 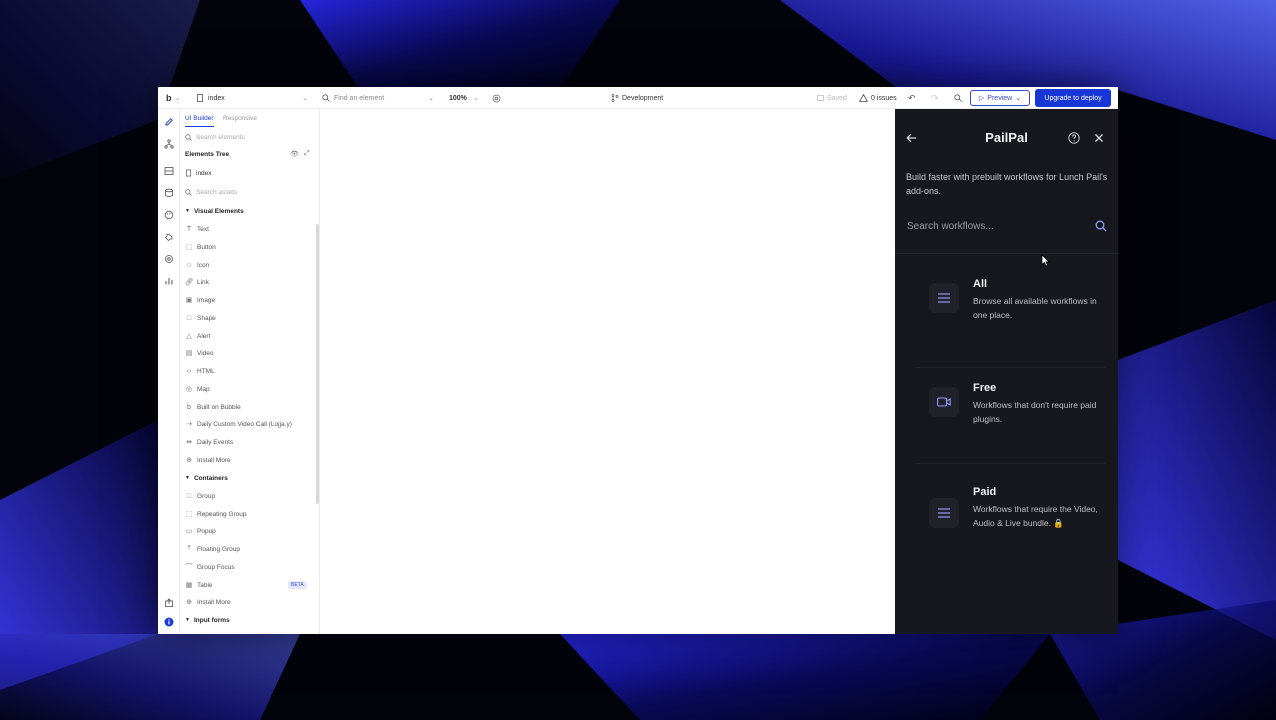 I want to click on search-button, so click(x=958, y=98).